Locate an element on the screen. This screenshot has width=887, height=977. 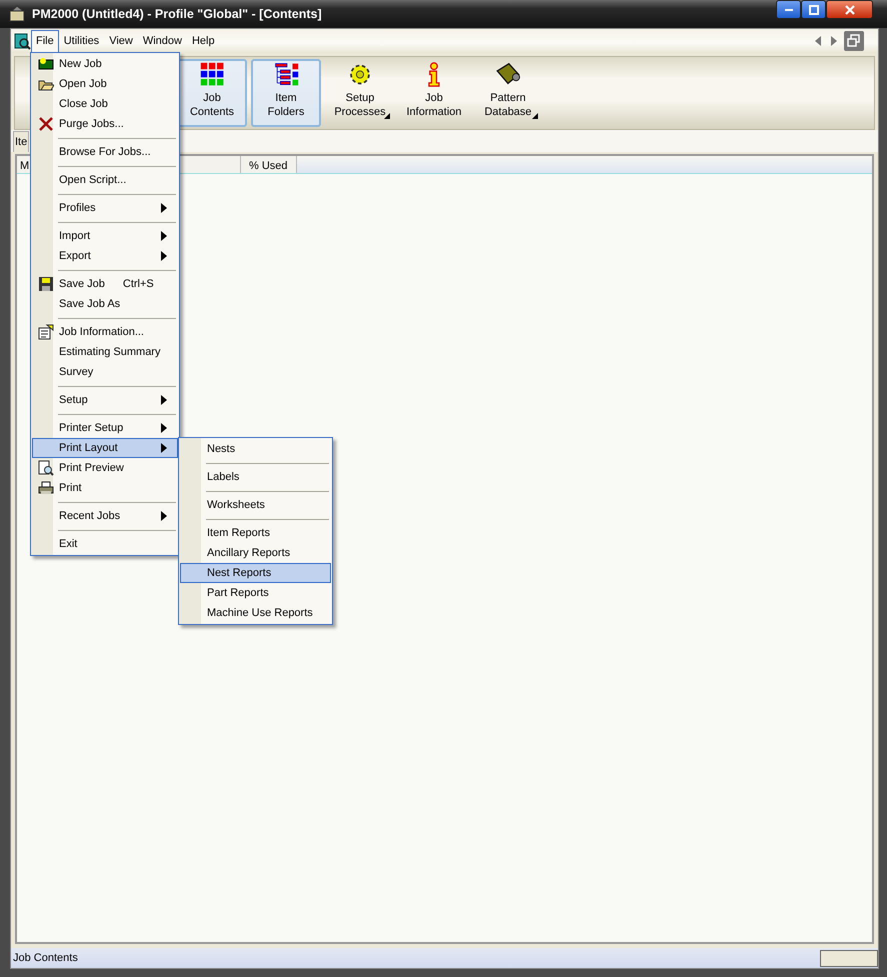
menu-item: Save Job Ctrl+S is located at coordinates (105, 284).